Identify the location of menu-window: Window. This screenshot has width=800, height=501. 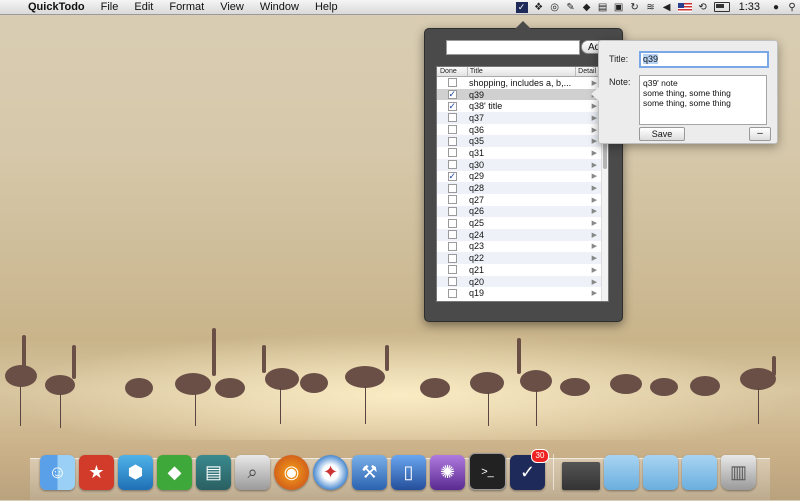
(279, 7).